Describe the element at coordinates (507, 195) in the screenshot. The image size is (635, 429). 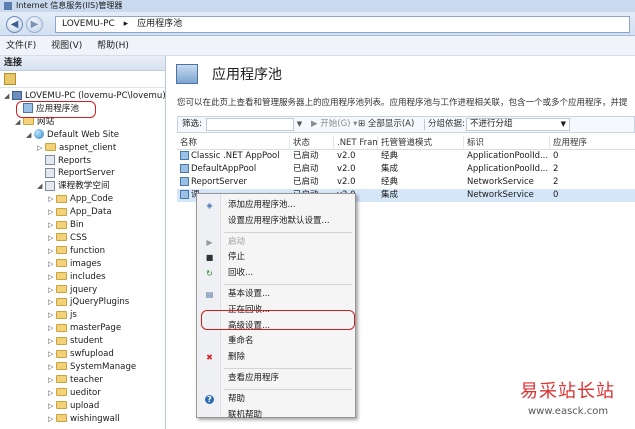
I see `table-cell: NetworkService` at that location.